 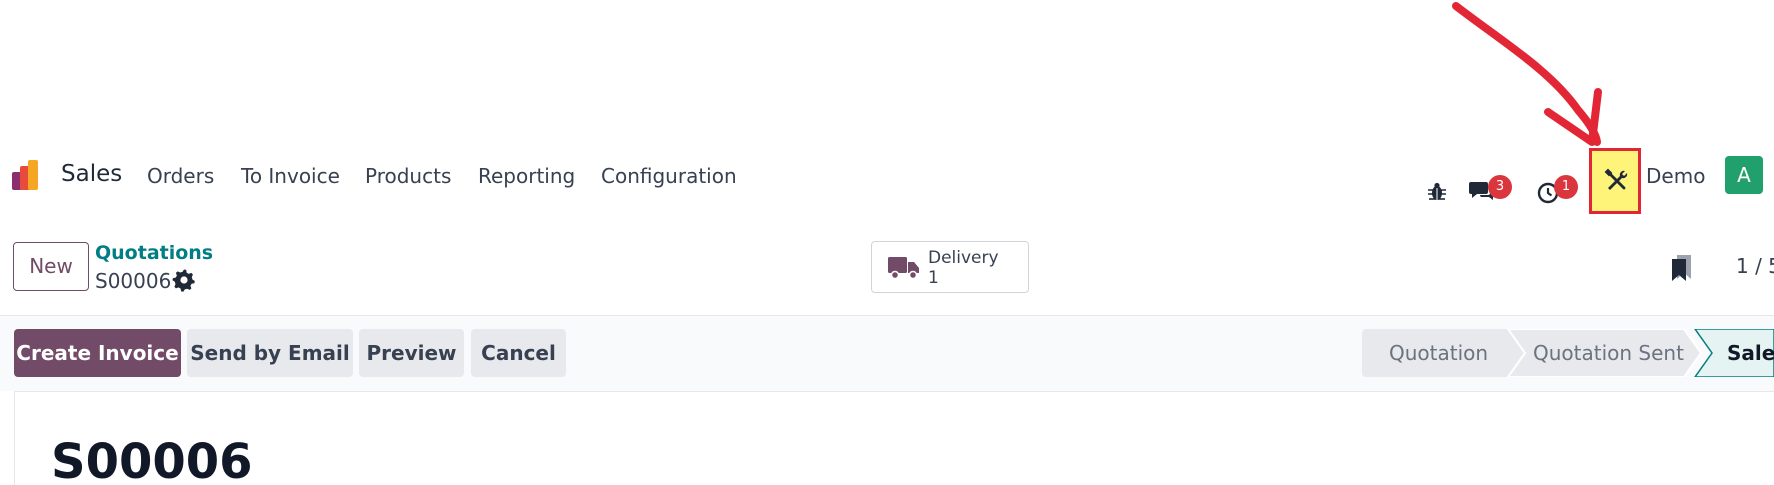 What do you see at coordinates (408, 176) in the screenshot?
I see `menu-products: Products` at bounding box center [408, 176].